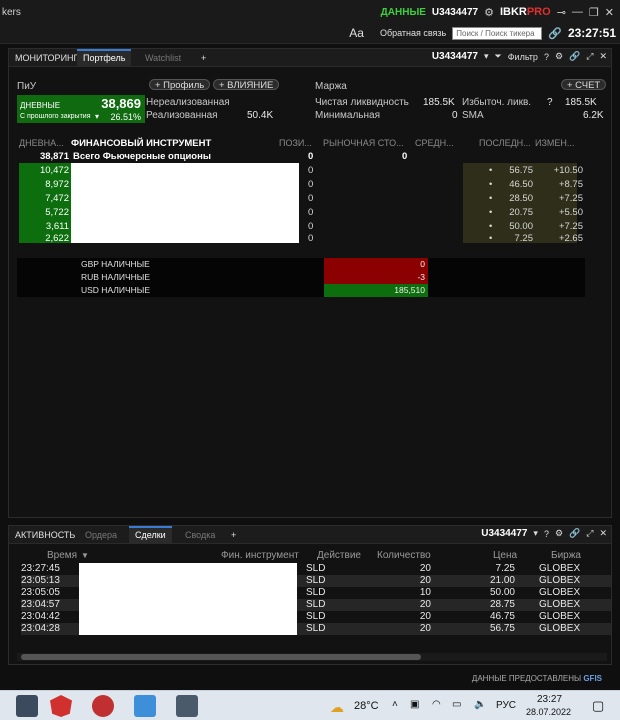  What do you see at coordinates (46, 58) in the screenshot?
I see `tab-monitoring: МОНИТОРИНГ` at bounding box center [46, 58].